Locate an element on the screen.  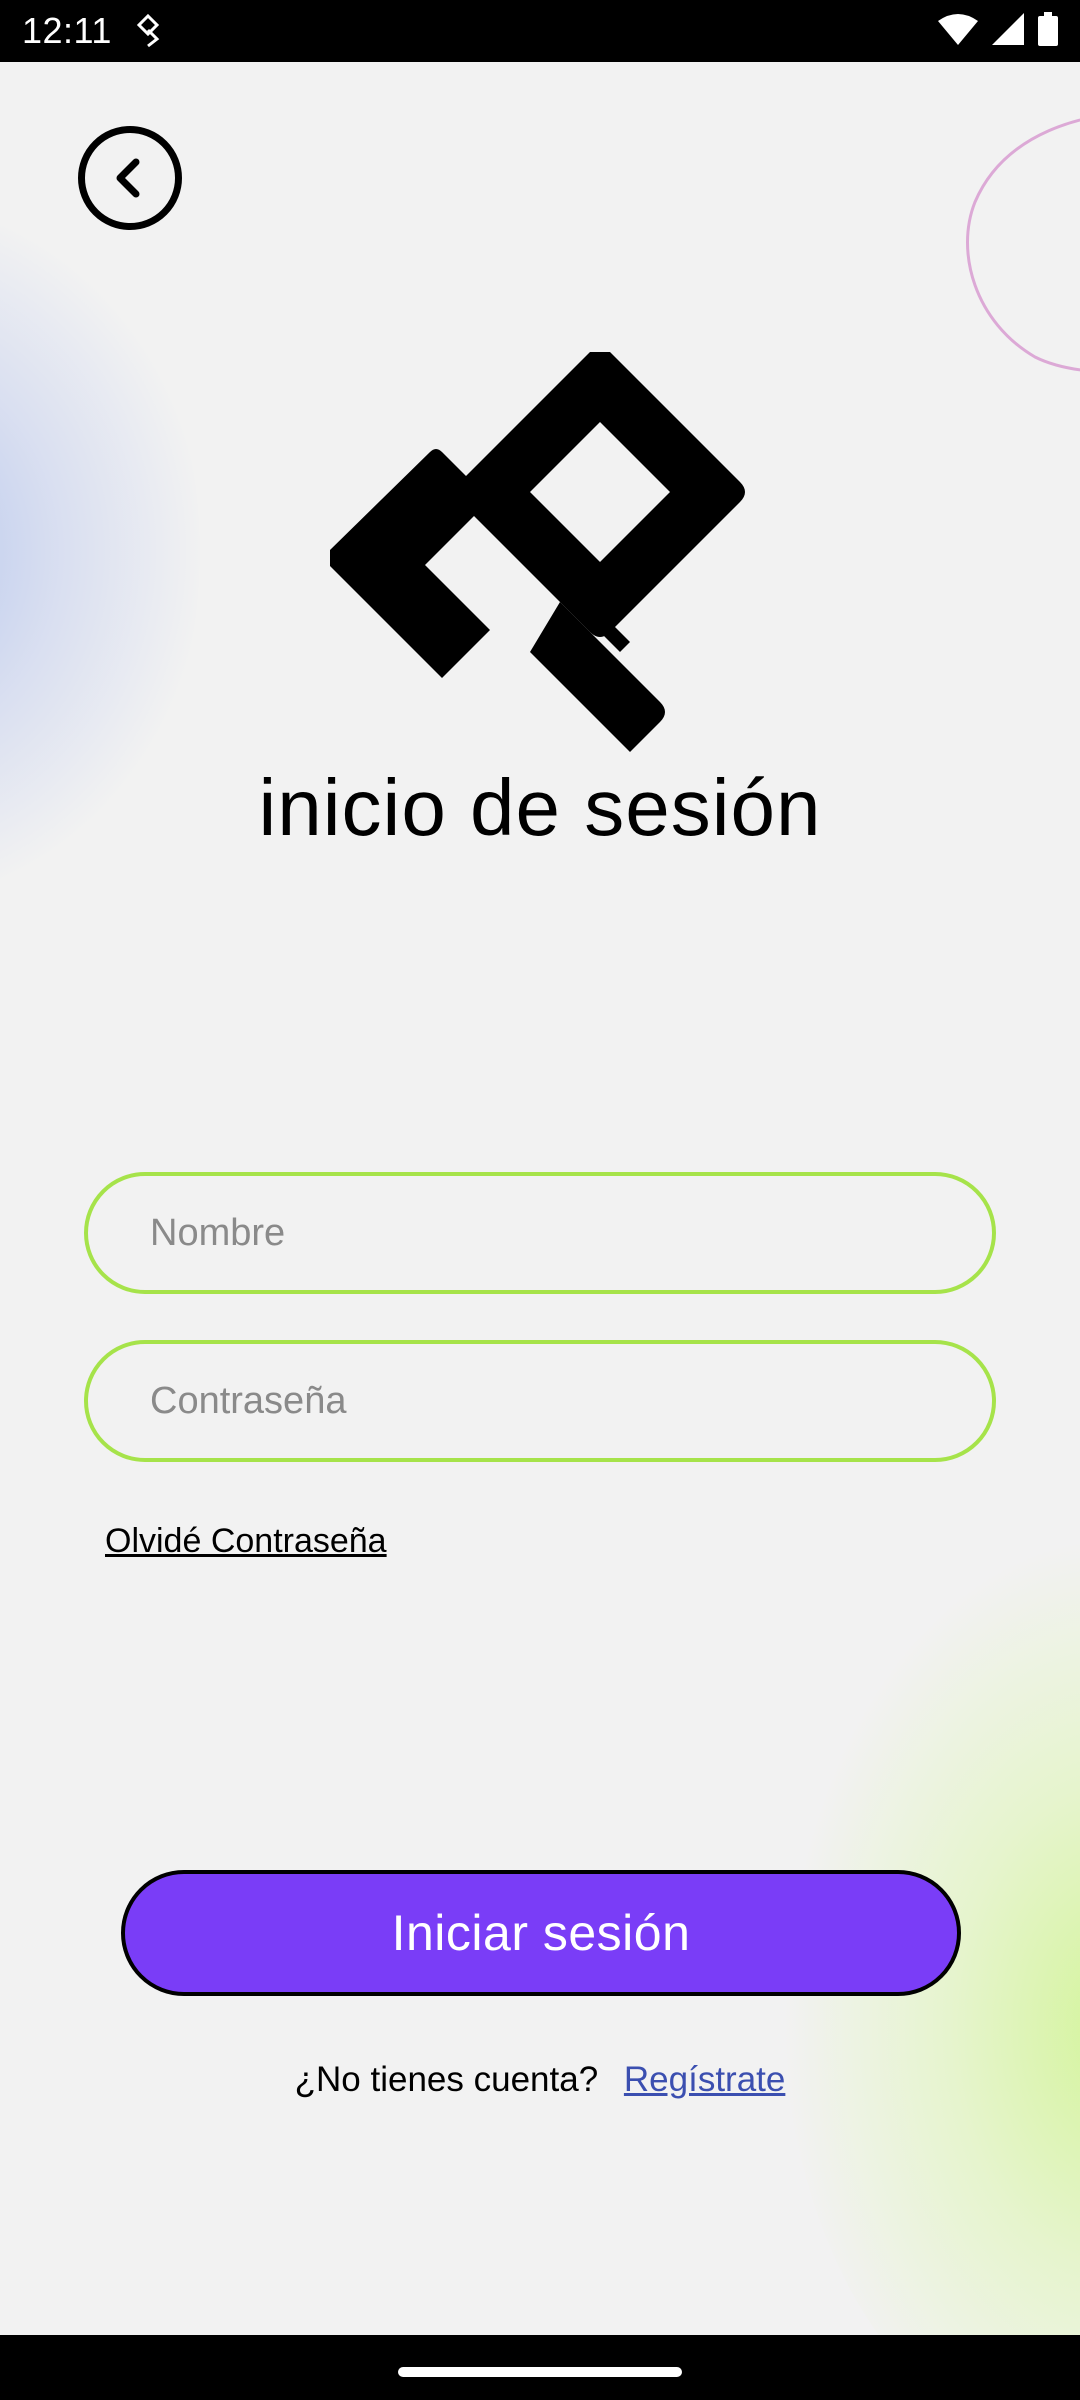
app-logo is located at coordinates (537, 552).